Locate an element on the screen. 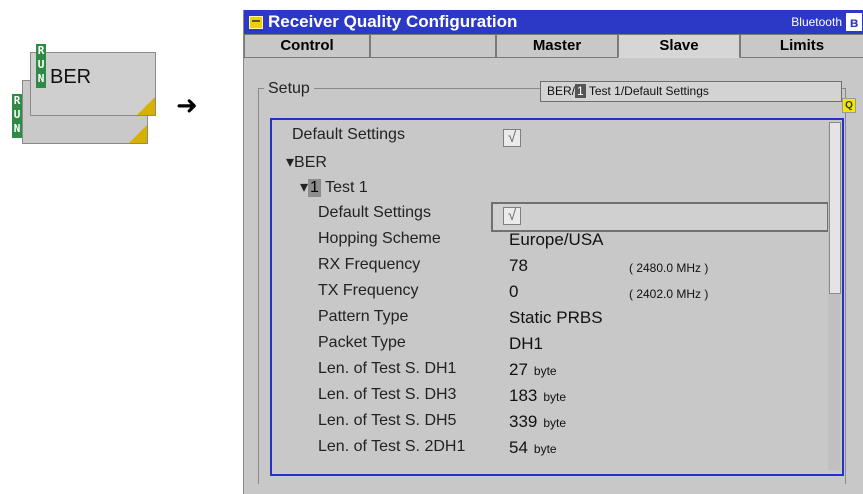 Image resolution: width=863 pixels, height=494 pixels. setup-path-display: BER/1 Test 1/Default Settings is located at coordinates (691, 91).